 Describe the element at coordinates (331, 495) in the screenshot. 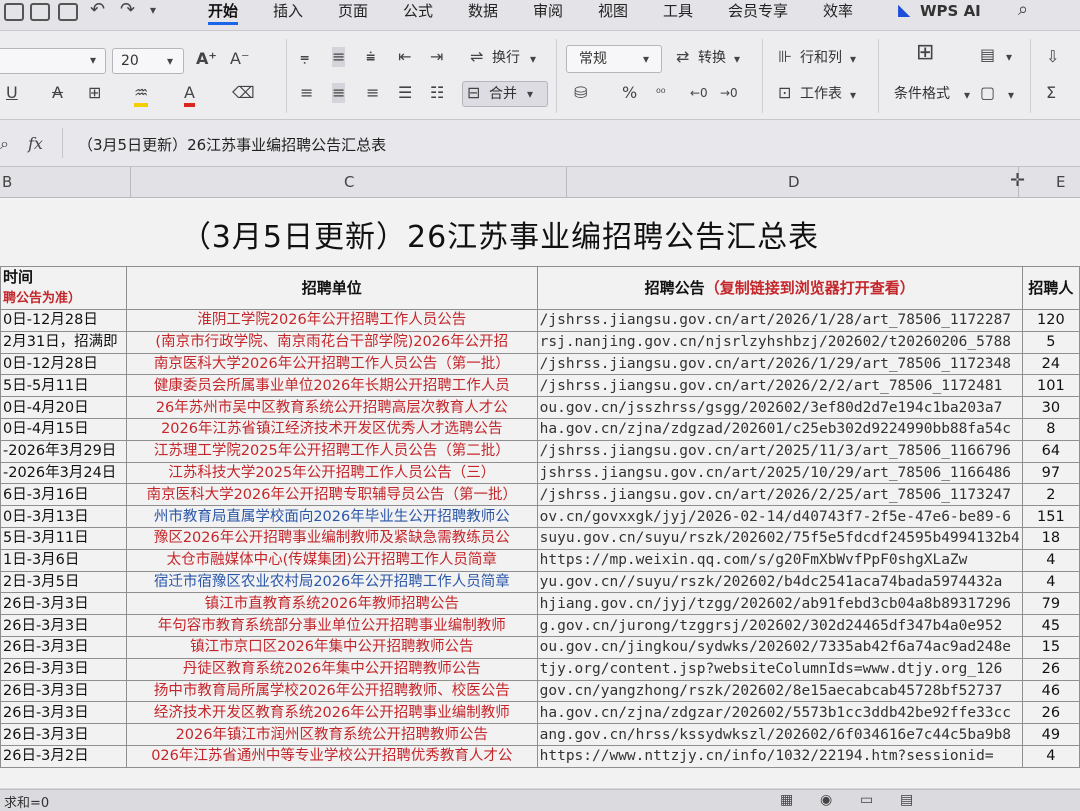

I see `unit-cell: 南京医科大学2026年公开招聘专职辅导员公告（第一批）` at that location.